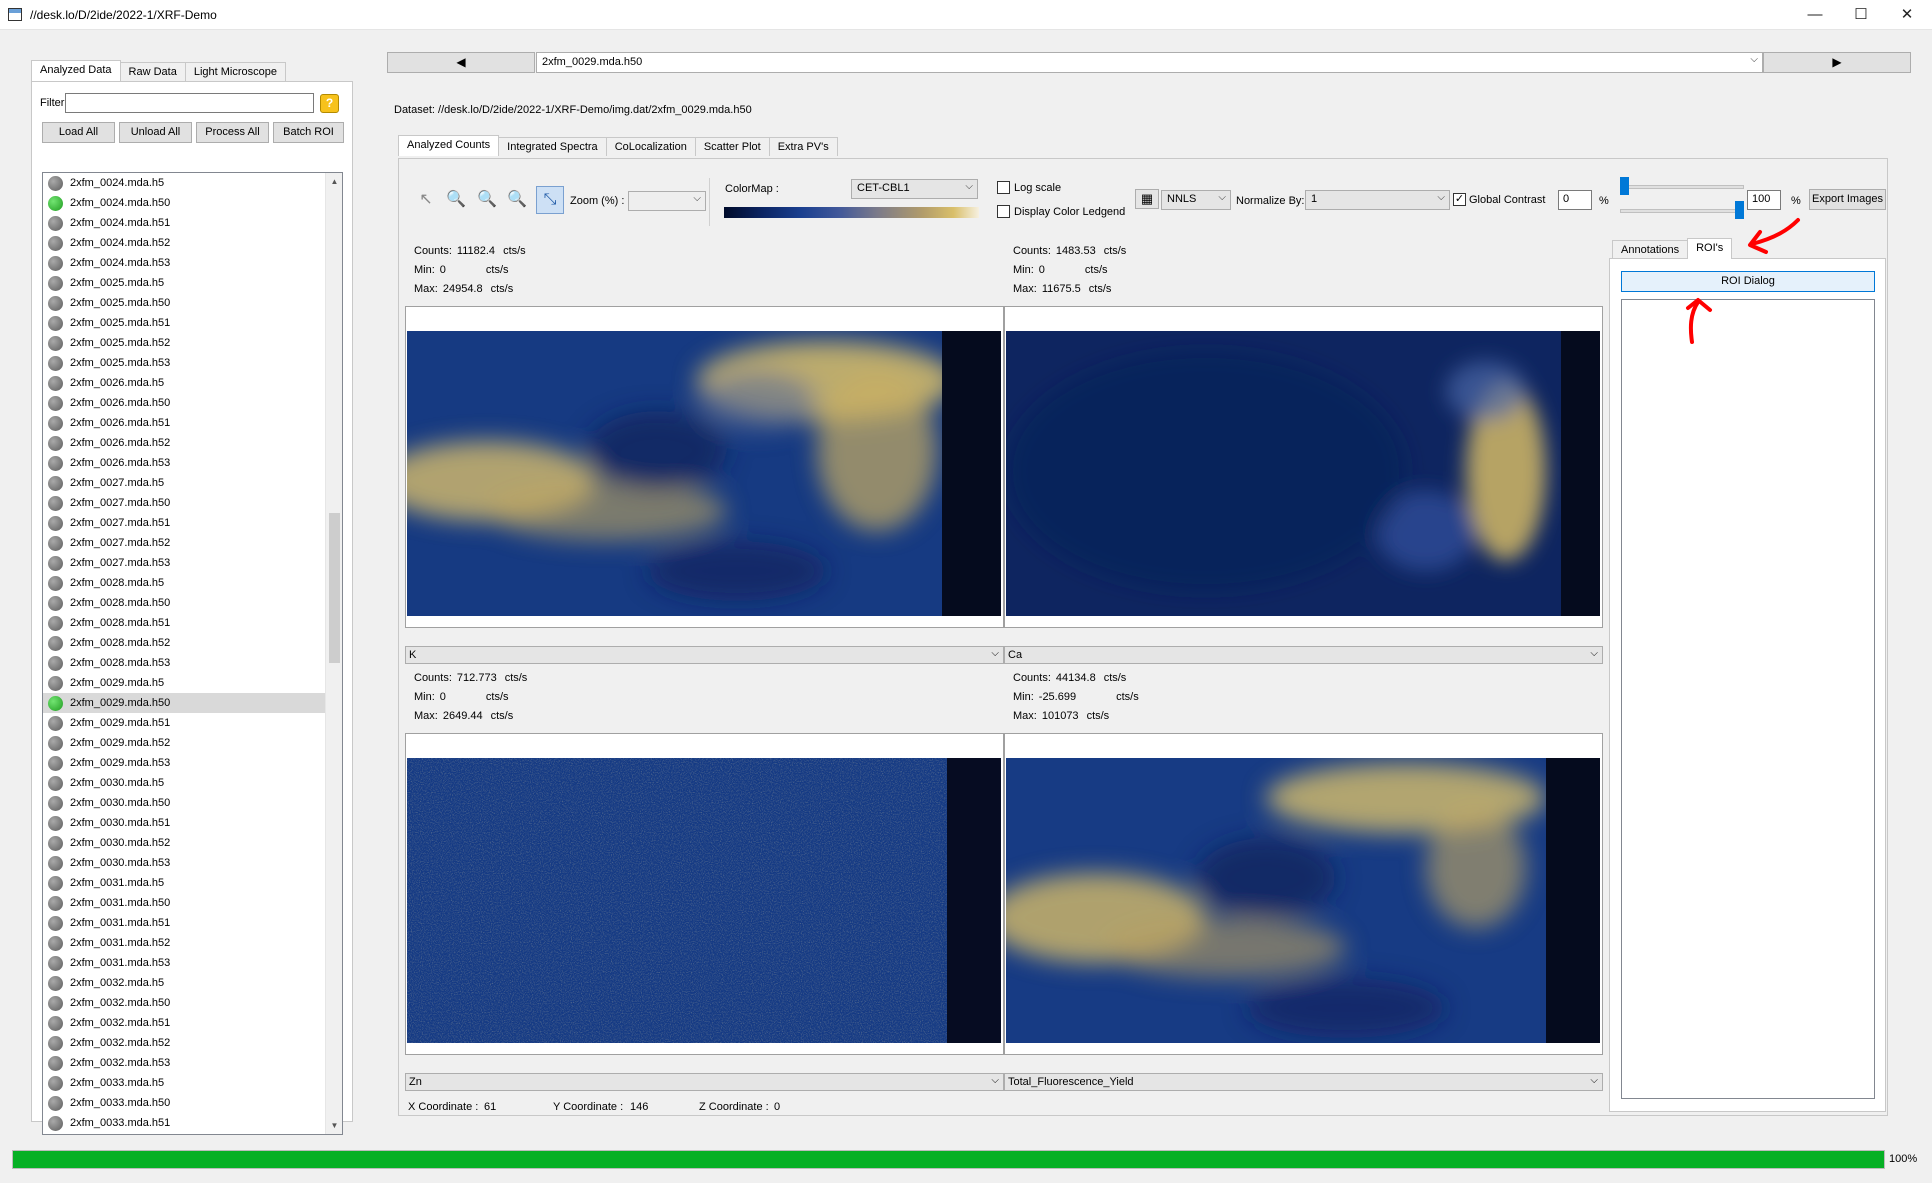  Describe the element at coordinates (192, 583) in the screenshot. I see `list-item: 2xfm_0028.mda.h5` at that location.